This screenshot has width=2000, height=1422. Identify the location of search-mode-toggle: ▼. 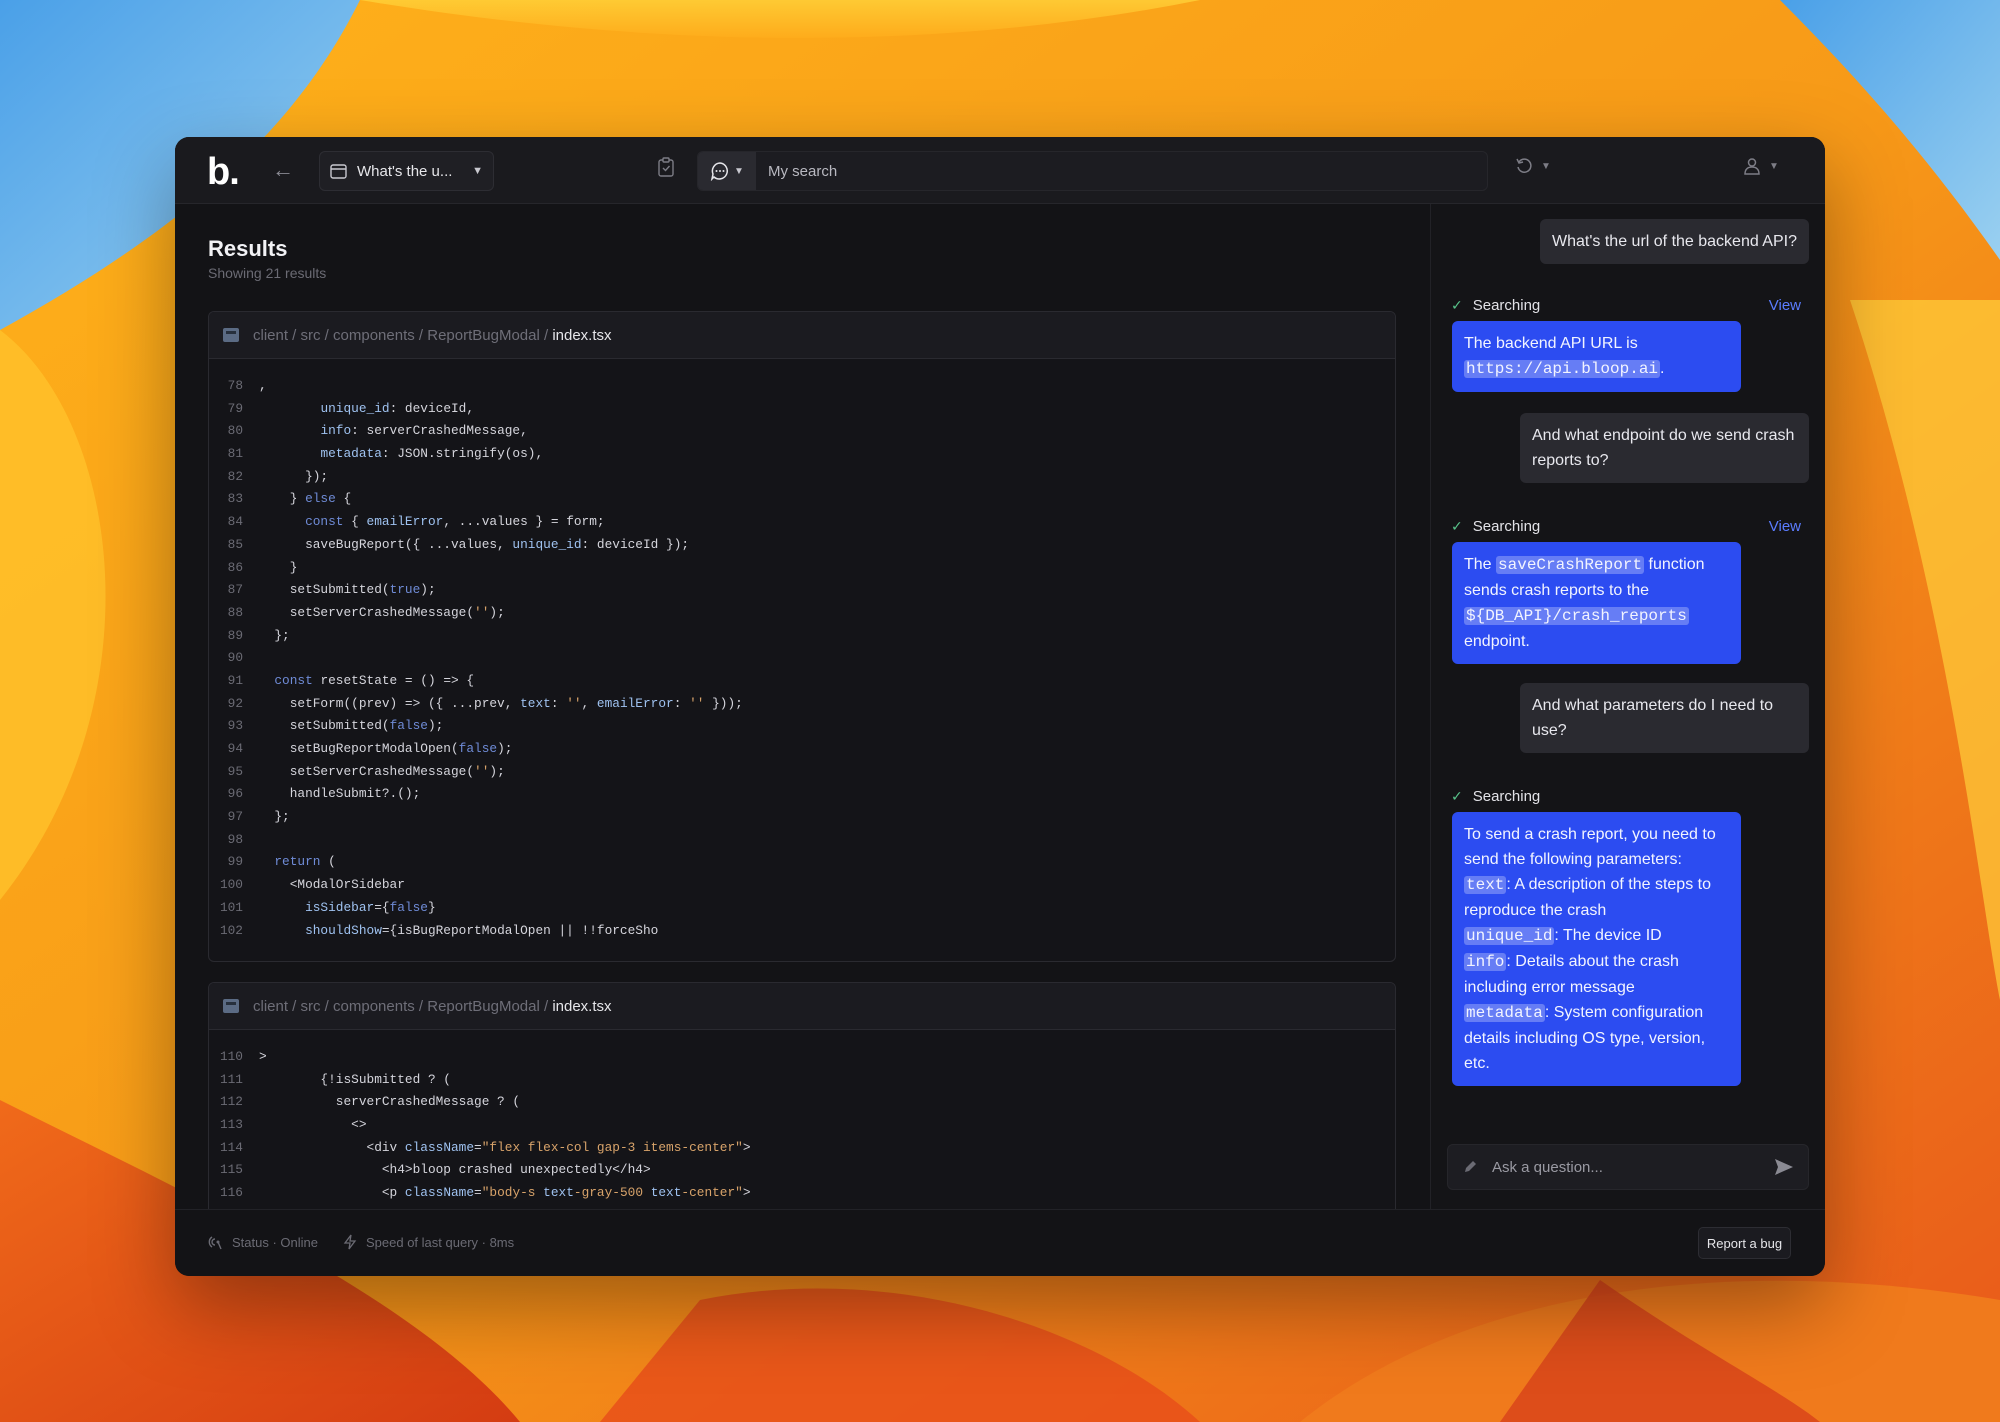
(727, 171).